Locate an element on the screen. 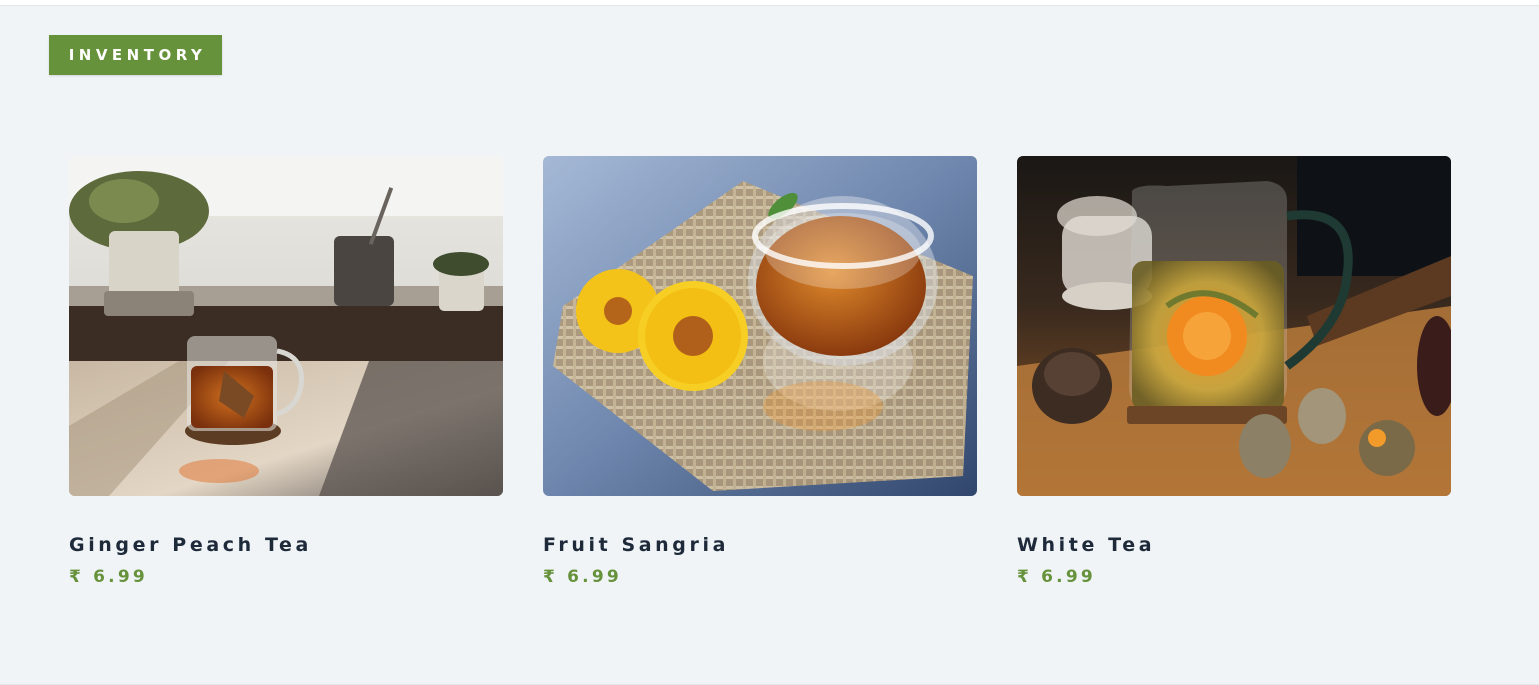 The height and width of the screenshot is (685, 1539). product-image-ginger-peach-tea is located at coordinates (286, 326).